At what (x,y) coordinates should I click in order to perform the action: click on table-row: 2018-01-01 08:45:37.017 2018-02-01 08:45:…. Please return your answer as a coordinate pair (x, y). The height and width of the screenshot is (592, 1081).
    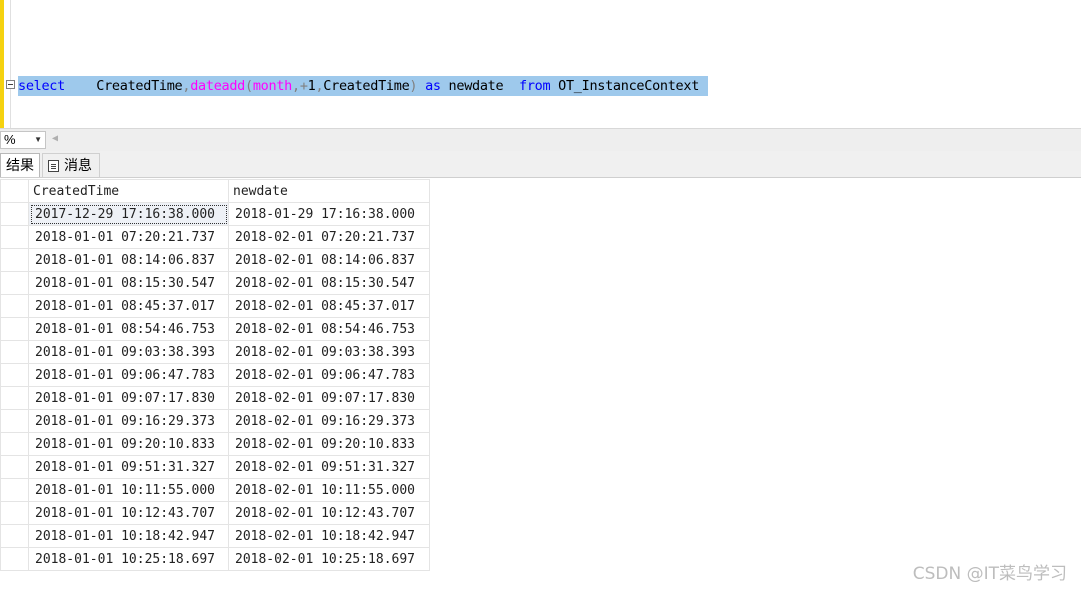
    Looking at the image, I should click on (215, 306).